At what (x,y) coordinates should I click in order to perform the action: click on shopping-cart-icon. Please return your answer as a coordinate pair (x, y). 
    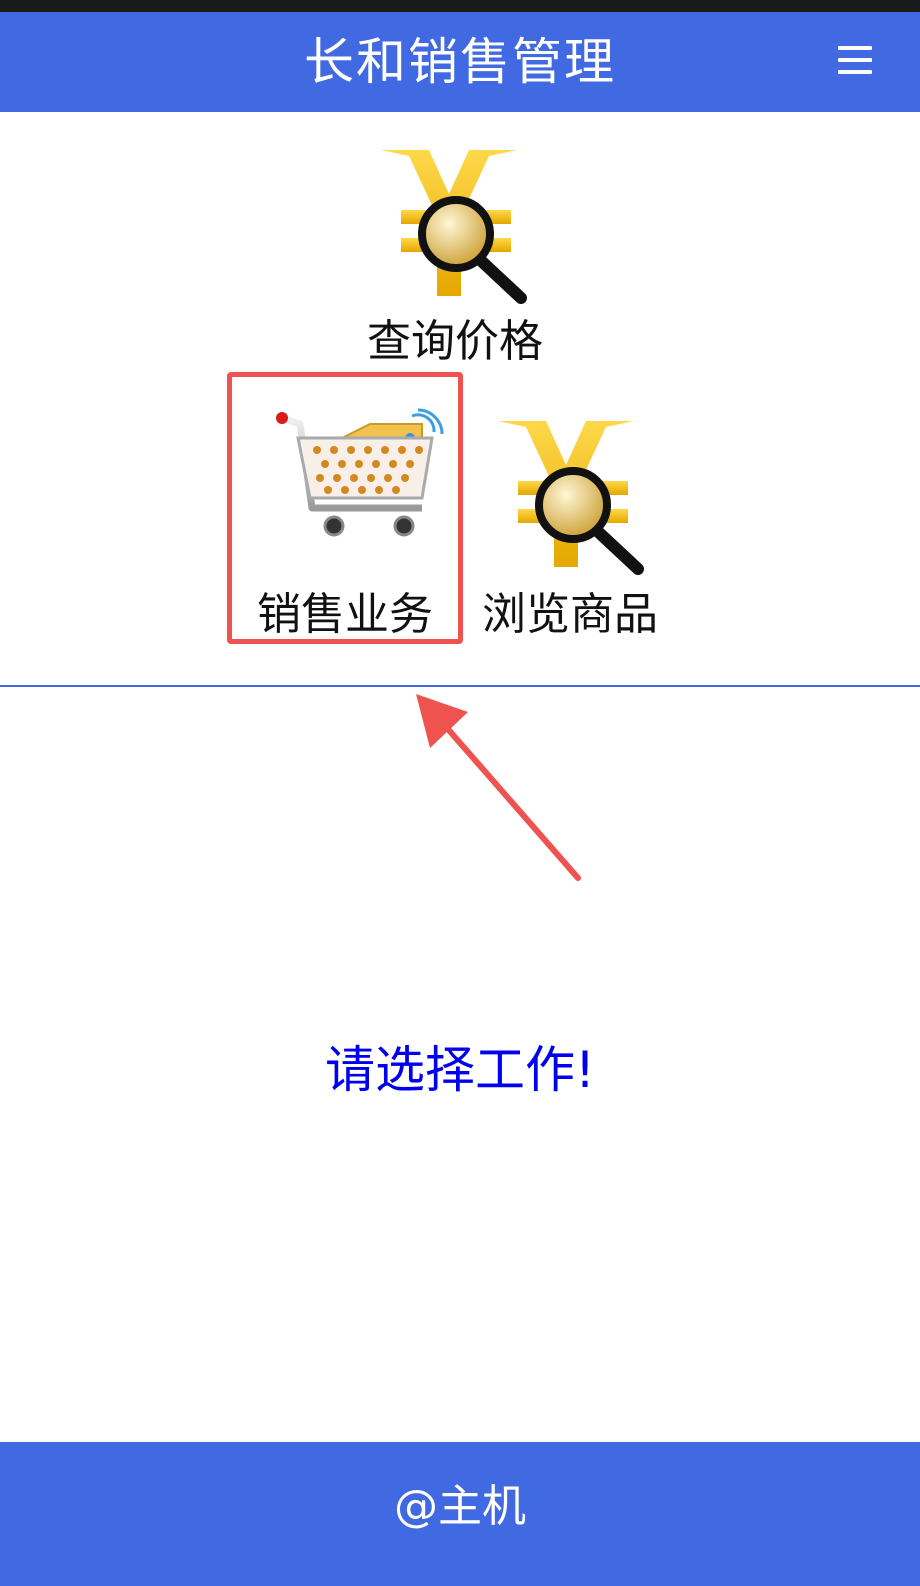
    Looking at the image, I should click on (360, 472).